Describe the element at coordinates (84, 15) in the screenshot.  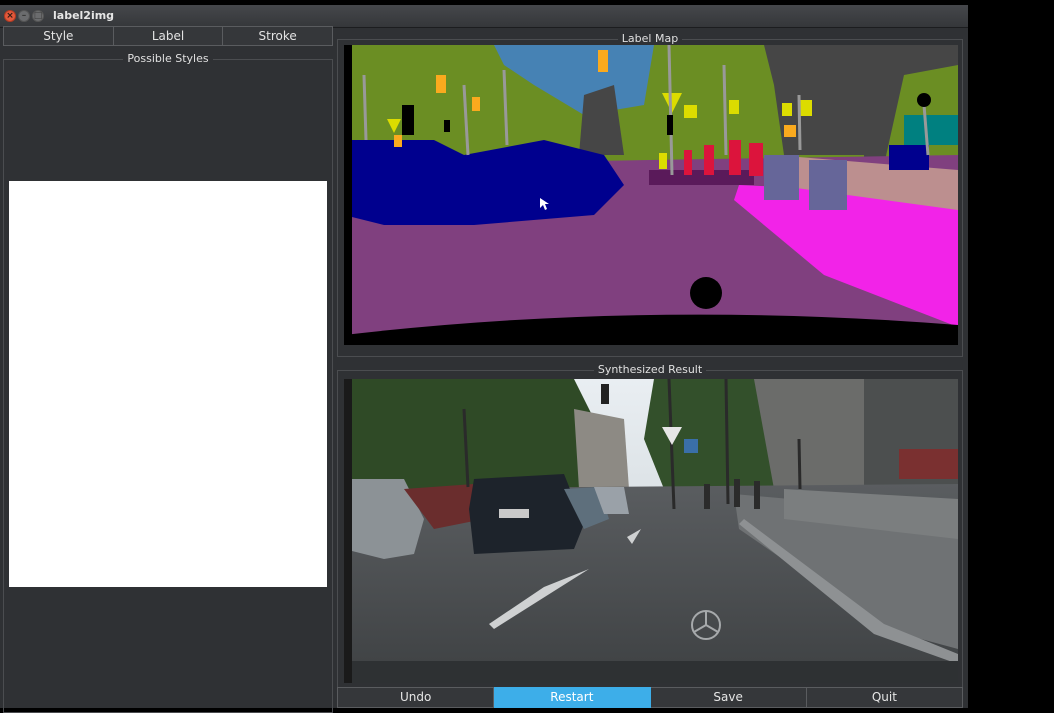
I see `window-title: label2img` at that location.